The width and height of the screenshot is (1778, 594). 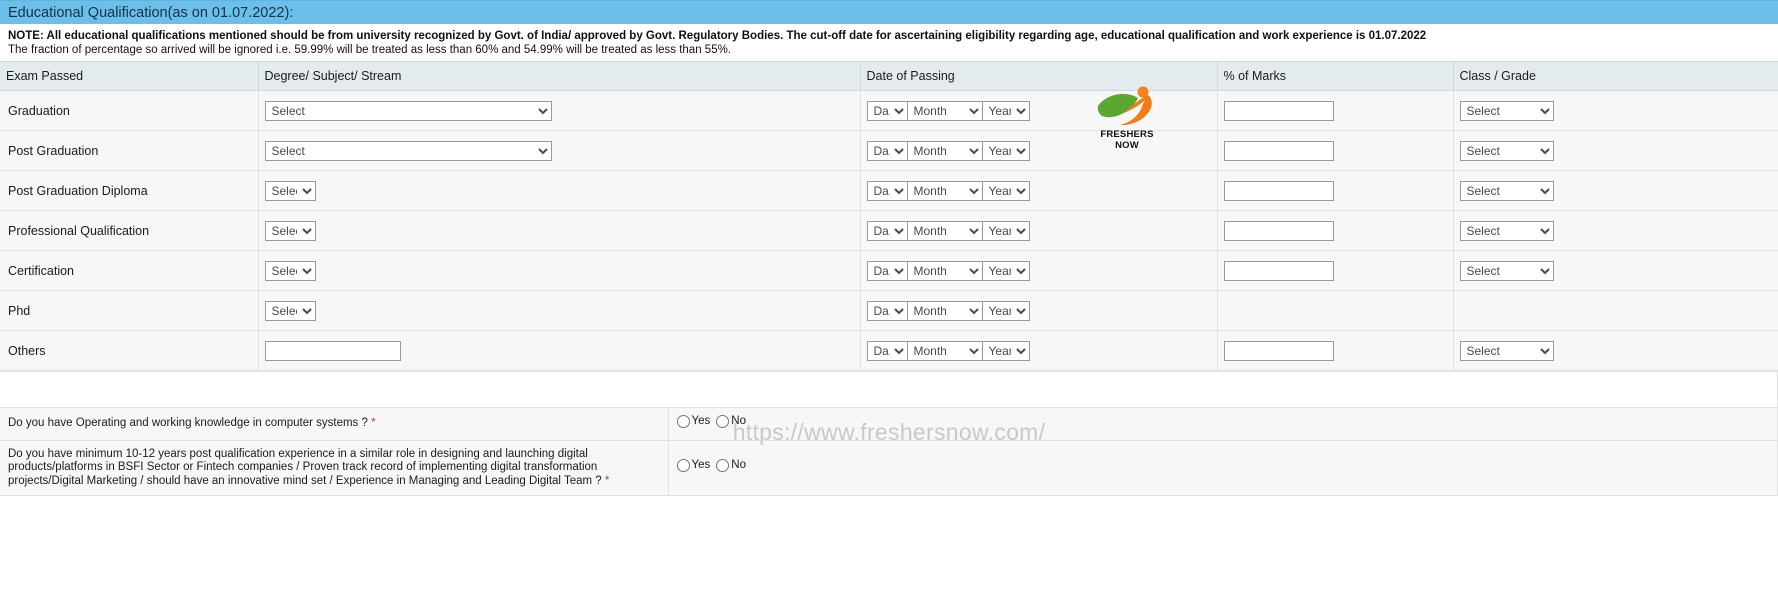 What do you see at coordinates (129, 270) in the screenshot?
I see `exam-passed-label: Certification` at bounding box center [129, 270].